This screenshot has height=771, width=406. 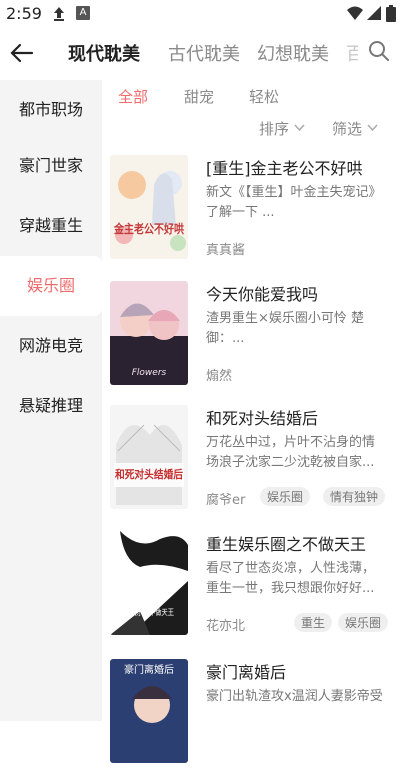 What do you see at coordinates (83, 13) in the screenshot?
I see `a-badge-icon: A` at bounding box center [83, 13].